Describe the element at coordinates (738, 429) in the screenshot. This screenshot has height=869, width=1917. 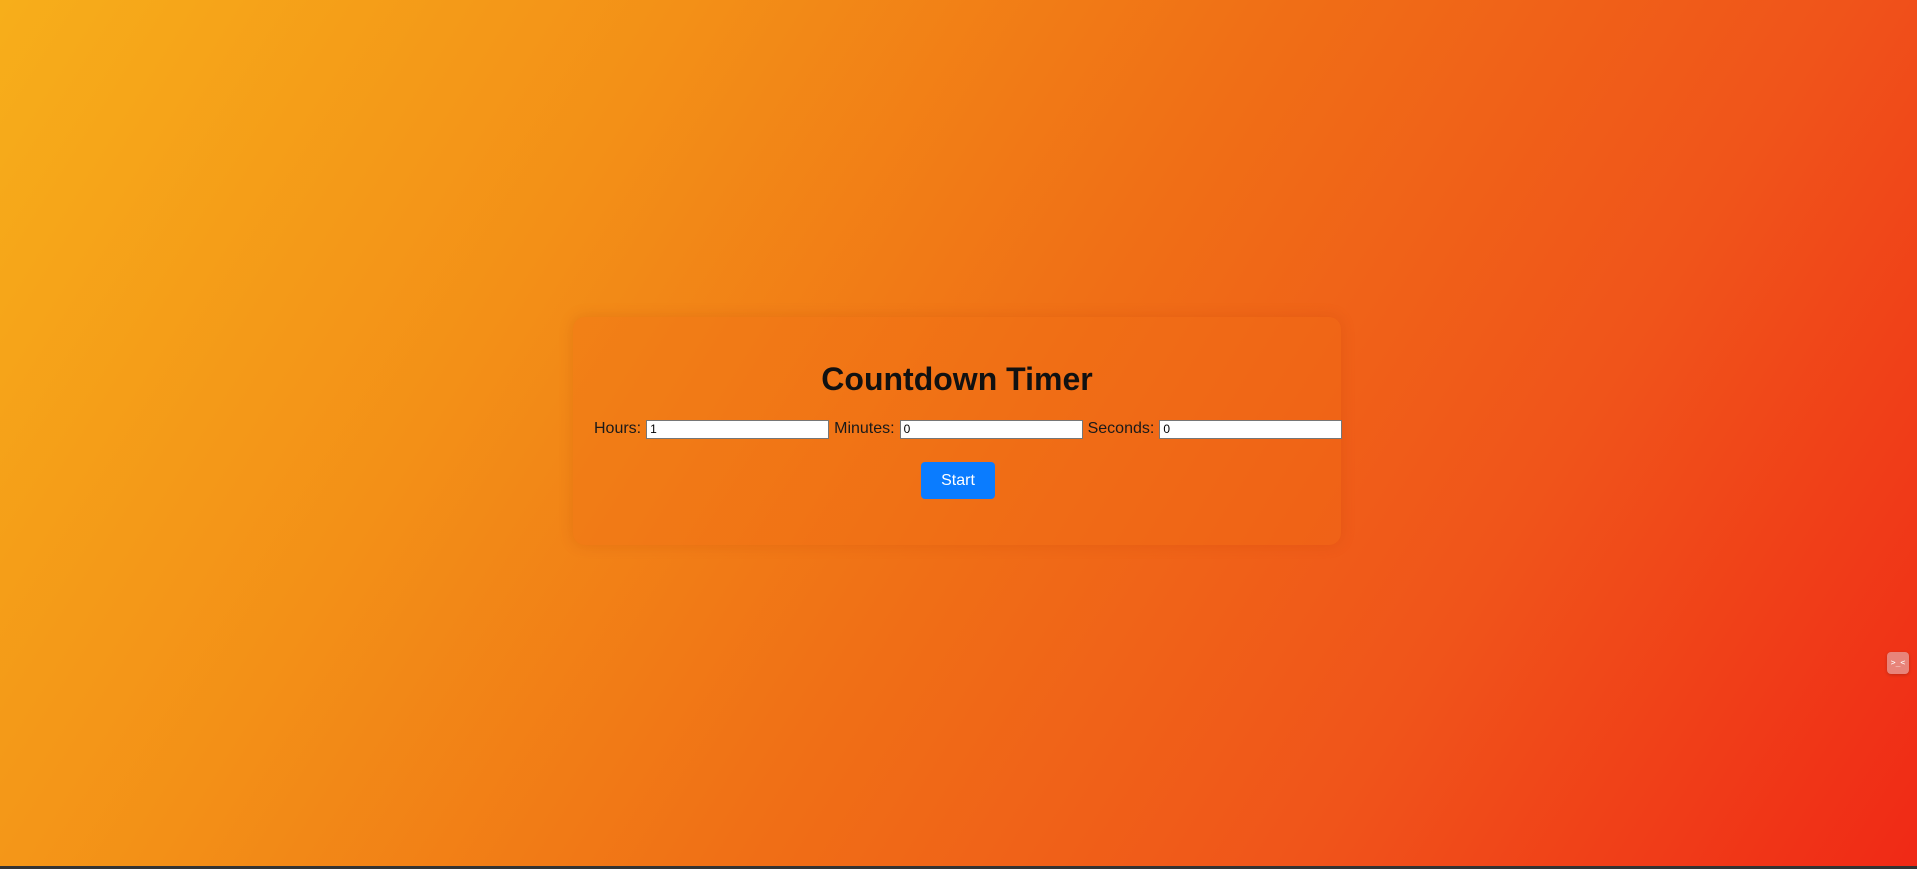
I see `hours-input` at that location.